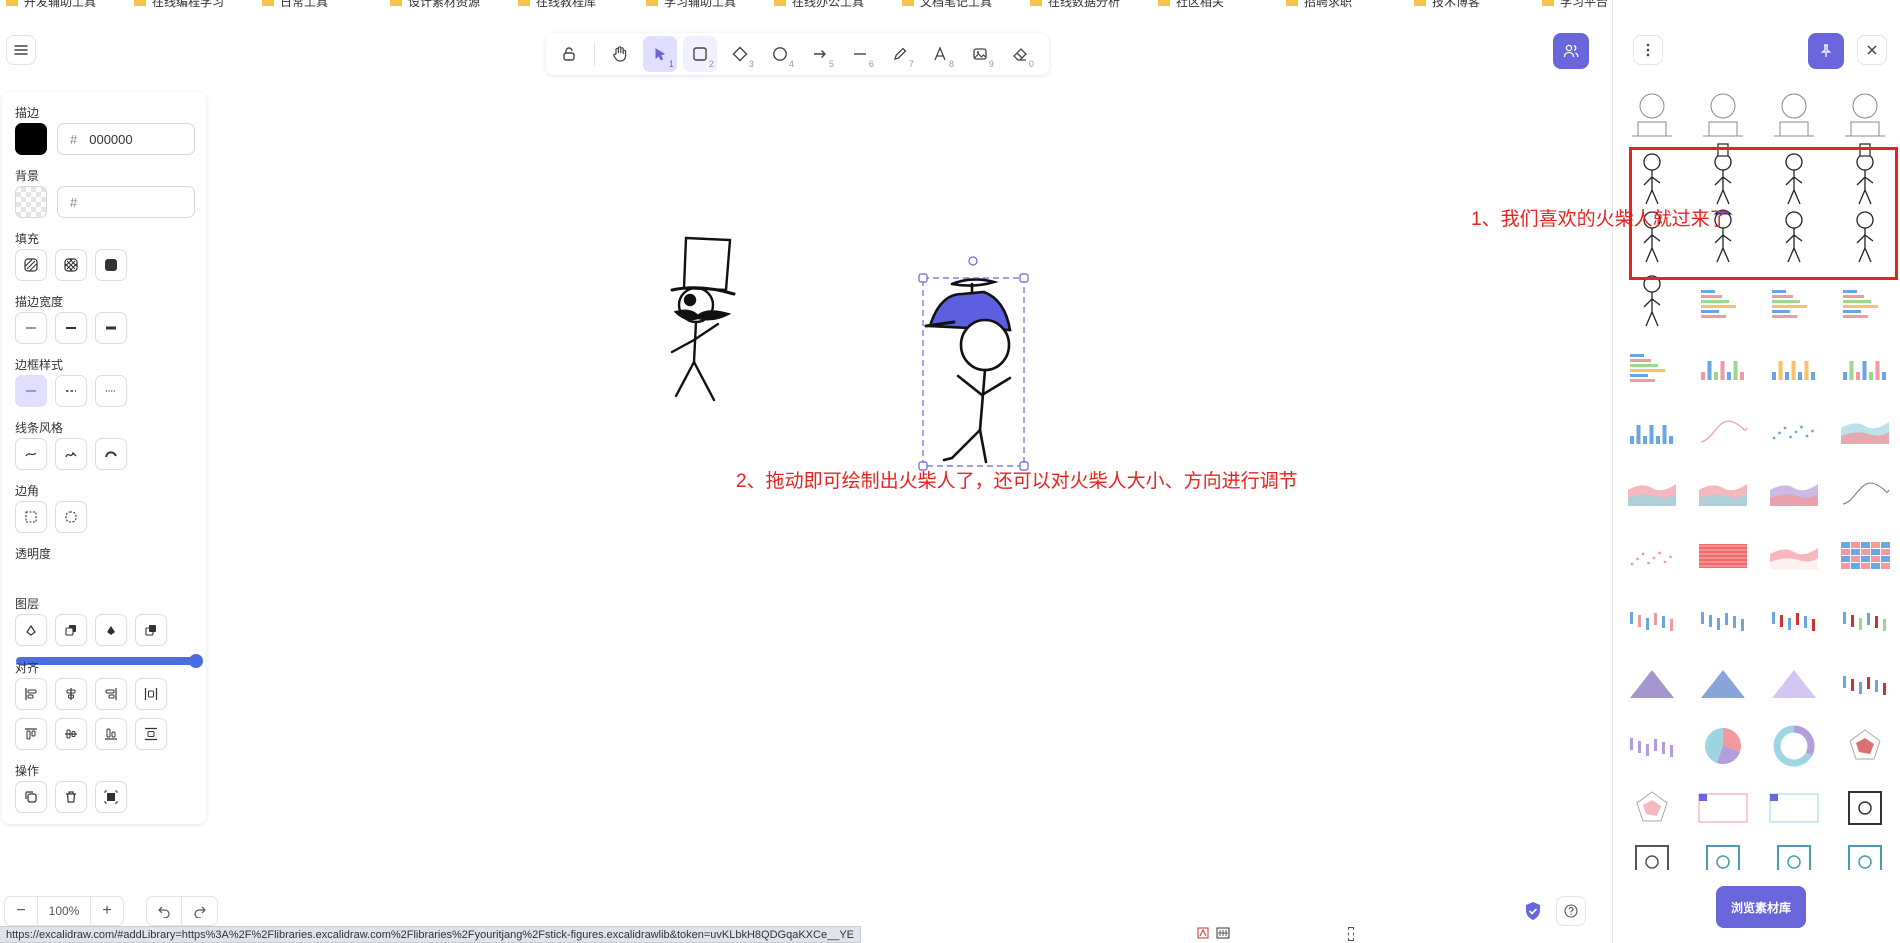 The width and height of the screenshot is (1900, 943). What do you see at coordinates (71, 391) in the screenshot?
I see `stroke-dashed-button` at bounding box center [71, 391].